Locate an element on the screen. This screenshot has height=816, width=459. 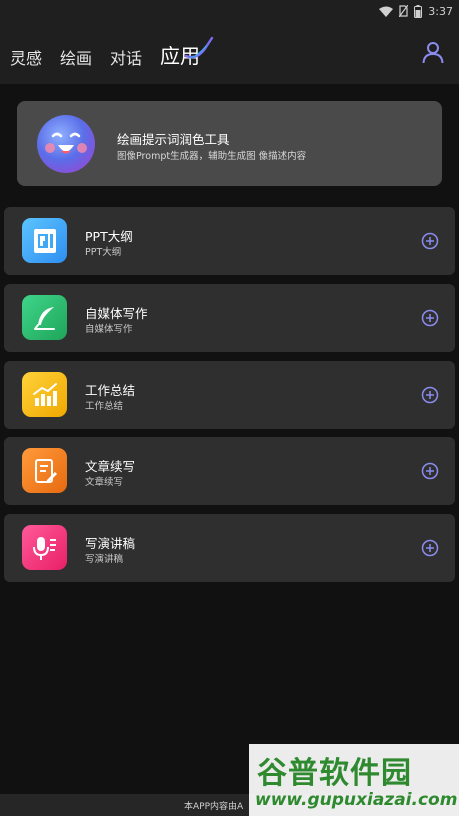
tab-apps: 应用 is located at coordinates (187, 52).